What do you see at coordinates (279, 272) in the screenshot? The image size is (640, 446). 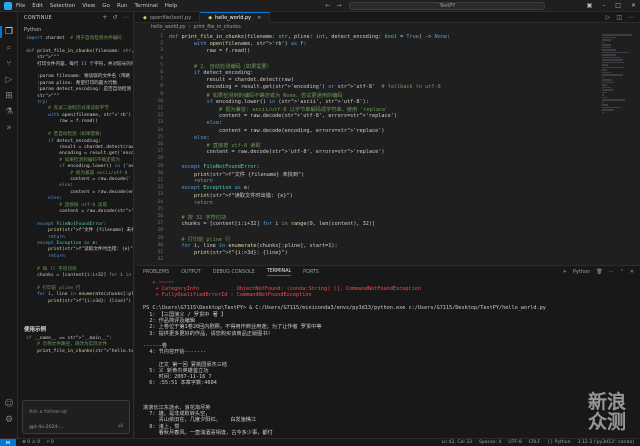 I see `tab-terminal: TERMINAL` at bounding box center [279, 272].